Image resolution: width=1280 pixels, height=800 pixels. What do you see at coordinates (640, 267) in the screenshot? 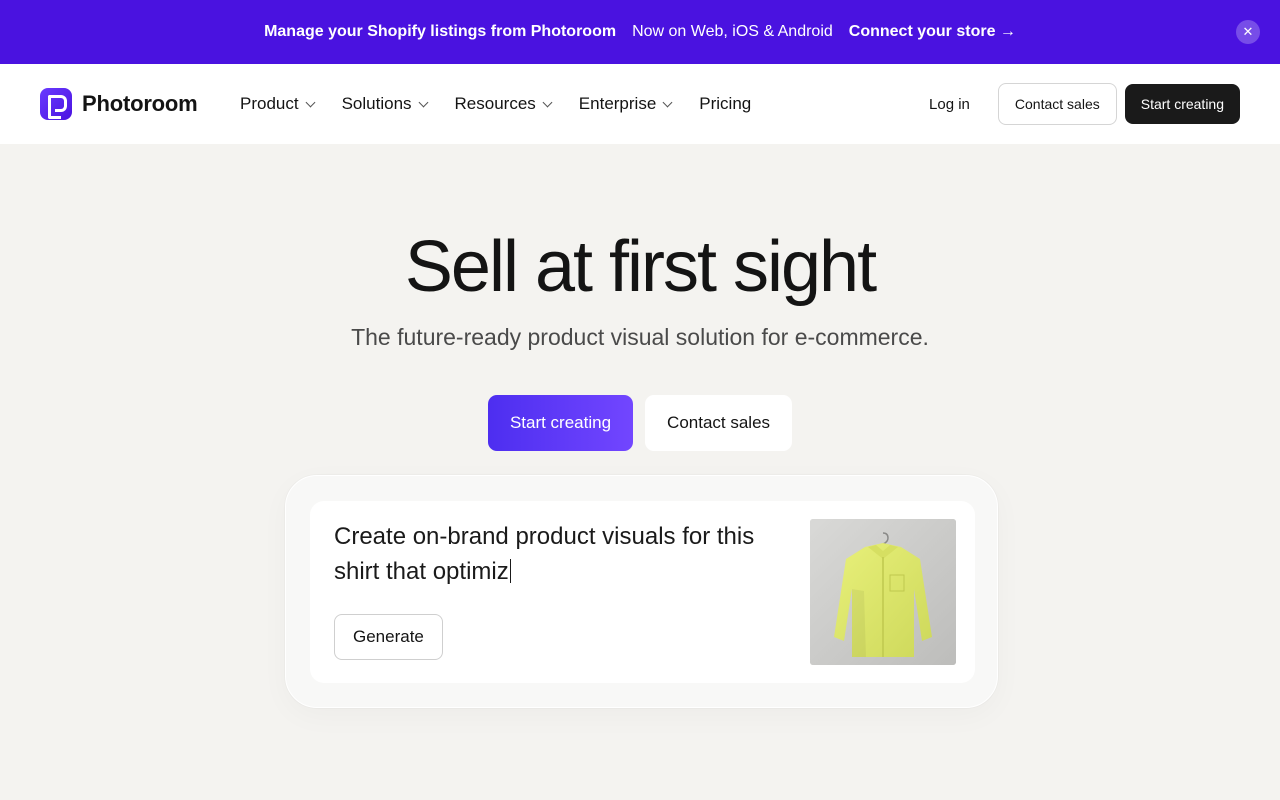
I see `hero-title: Sell at first sight` at bounding box center [640, 267].